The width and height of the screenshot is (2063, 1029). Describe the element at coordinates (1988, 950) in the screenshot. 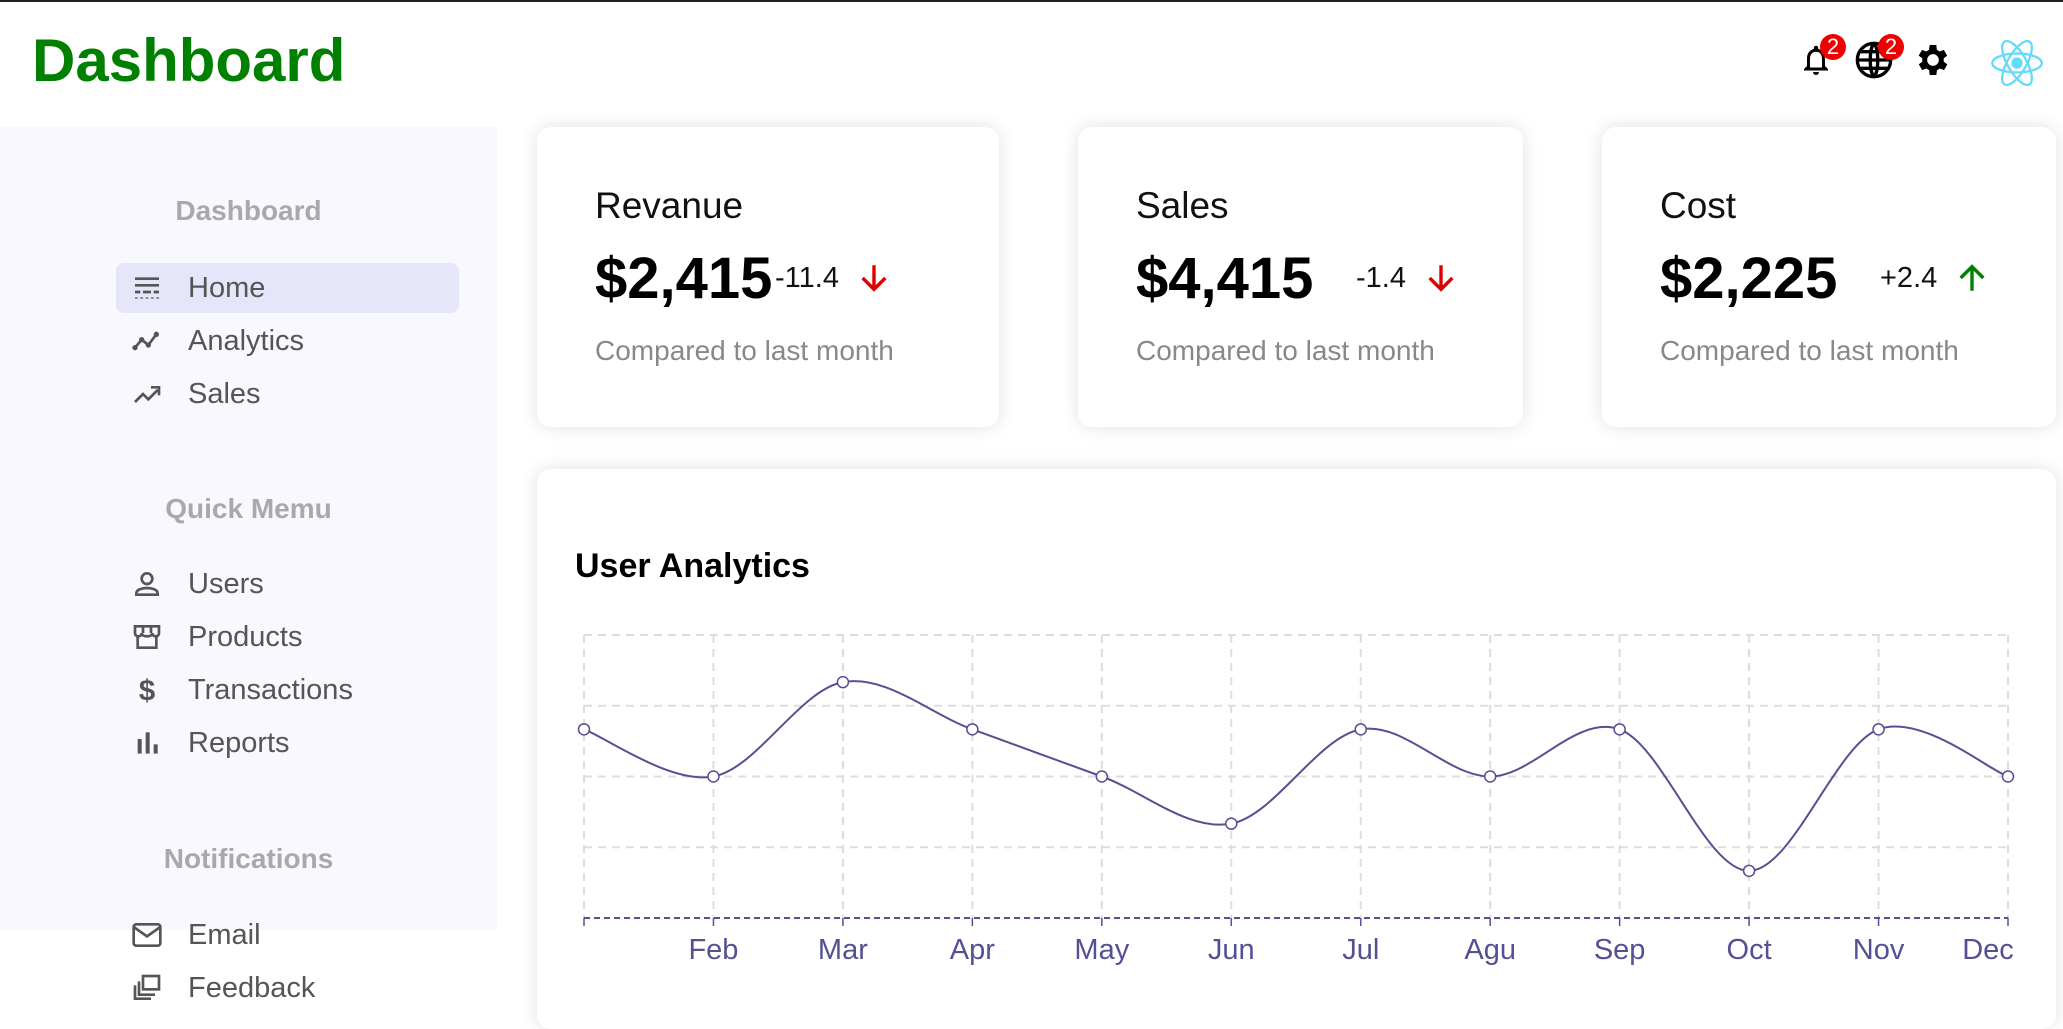

I see `x-tick-label: Dec` at that location.